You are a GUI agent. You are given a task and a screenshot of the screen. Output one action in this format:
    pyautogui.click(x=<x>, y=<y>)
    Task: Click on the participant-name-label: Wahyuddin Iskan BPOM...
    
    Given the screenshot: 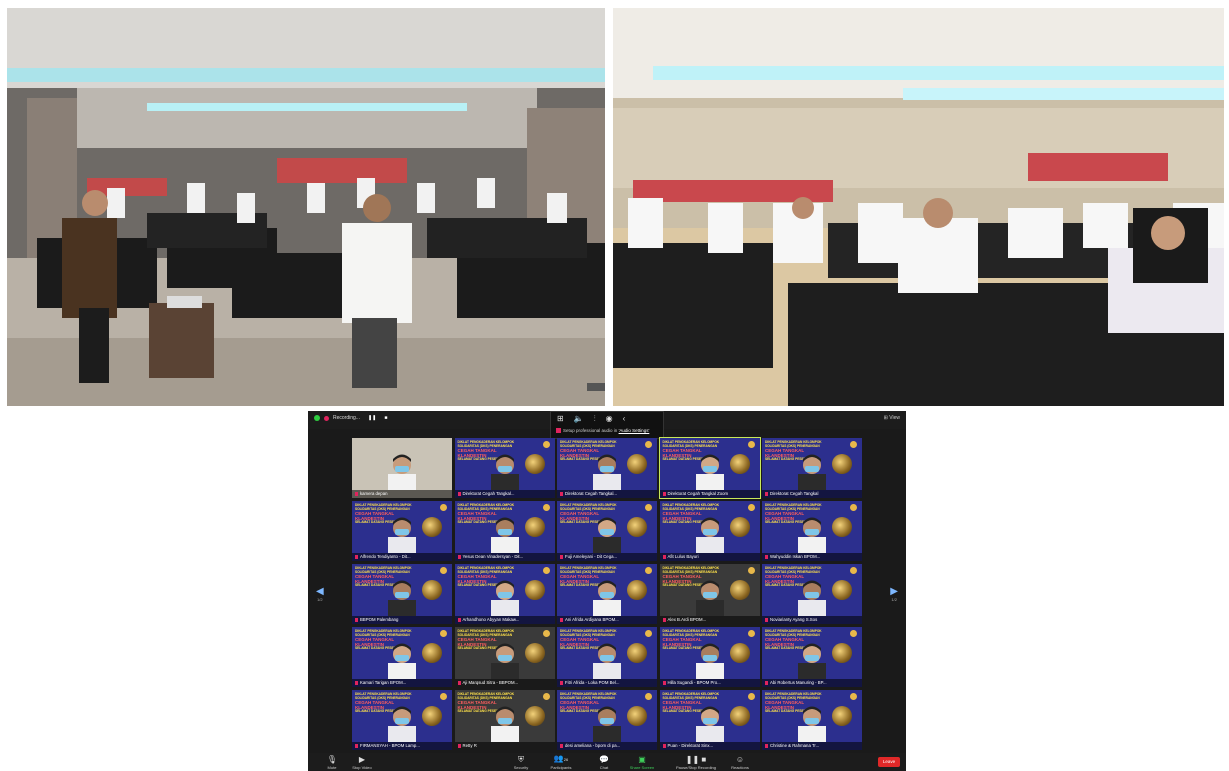 What is the action you would take?
    pyautogui.click(x=812, y=557)
    